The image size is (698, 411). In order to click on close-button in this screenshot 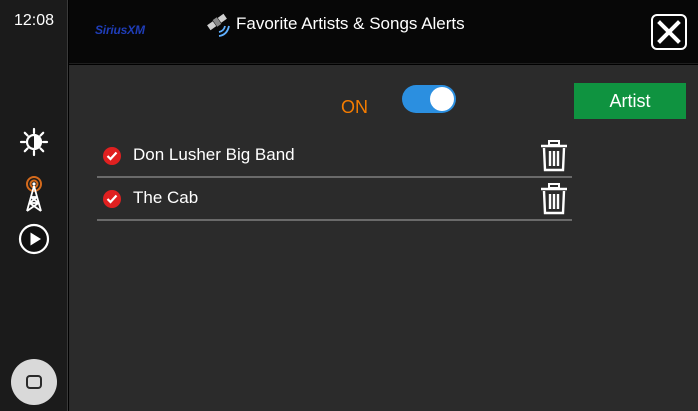, I will do `click(669, 32)`.